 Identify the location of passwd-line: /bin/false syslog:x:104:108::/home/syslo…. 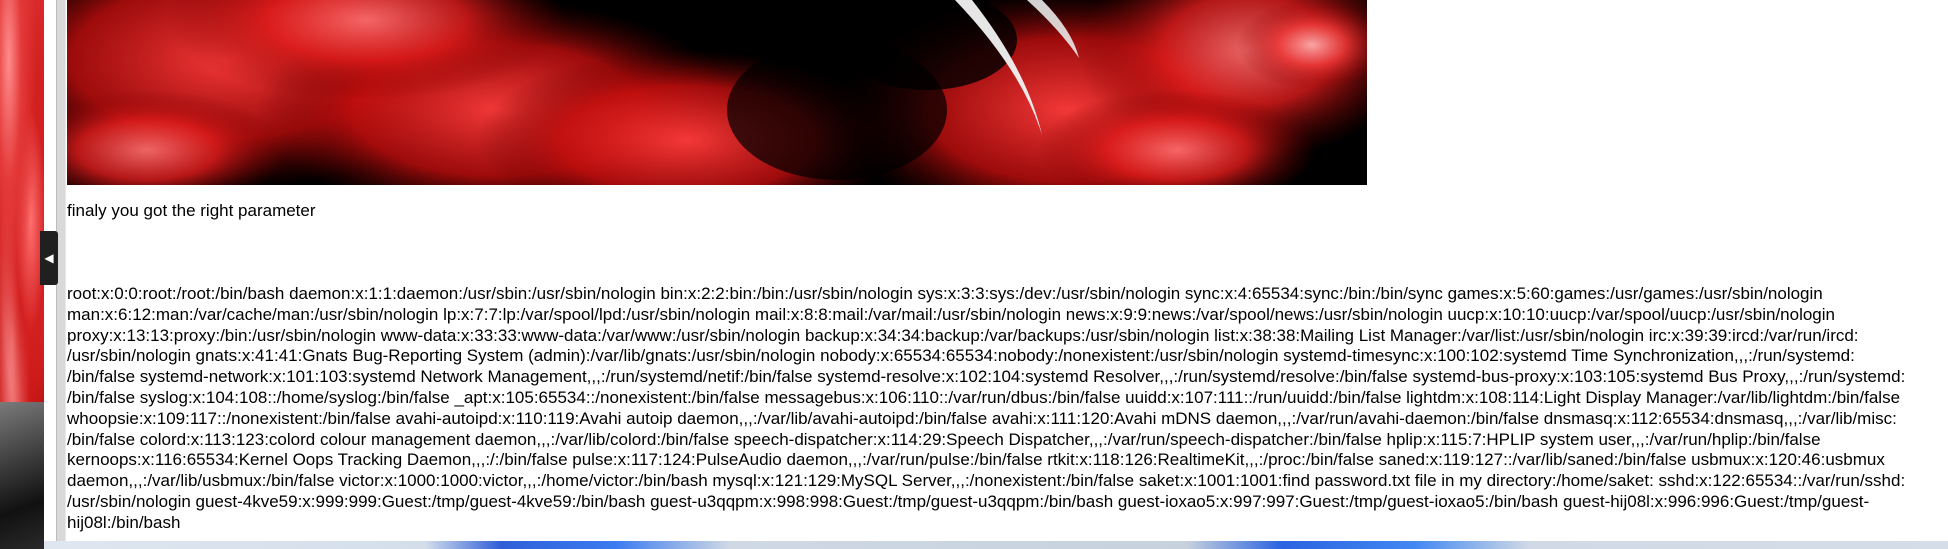
(984, 397).